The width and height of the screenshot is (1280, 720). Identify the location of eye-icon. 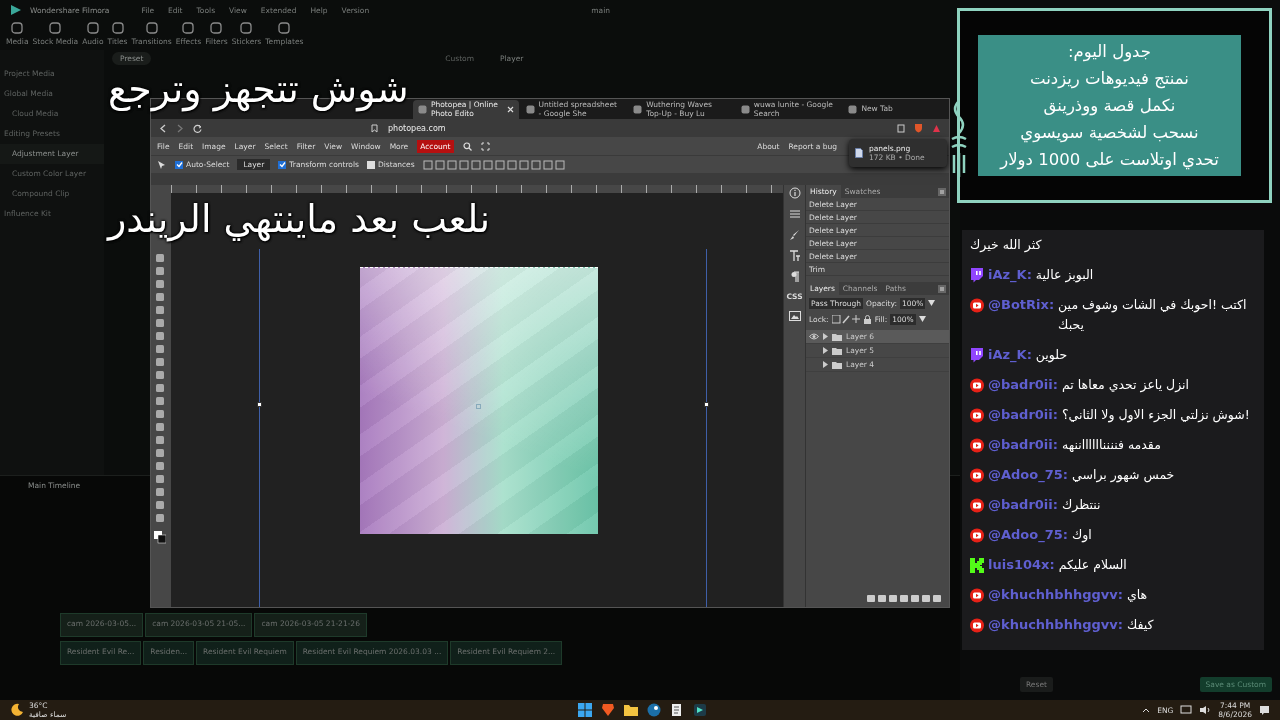
(814, 336).